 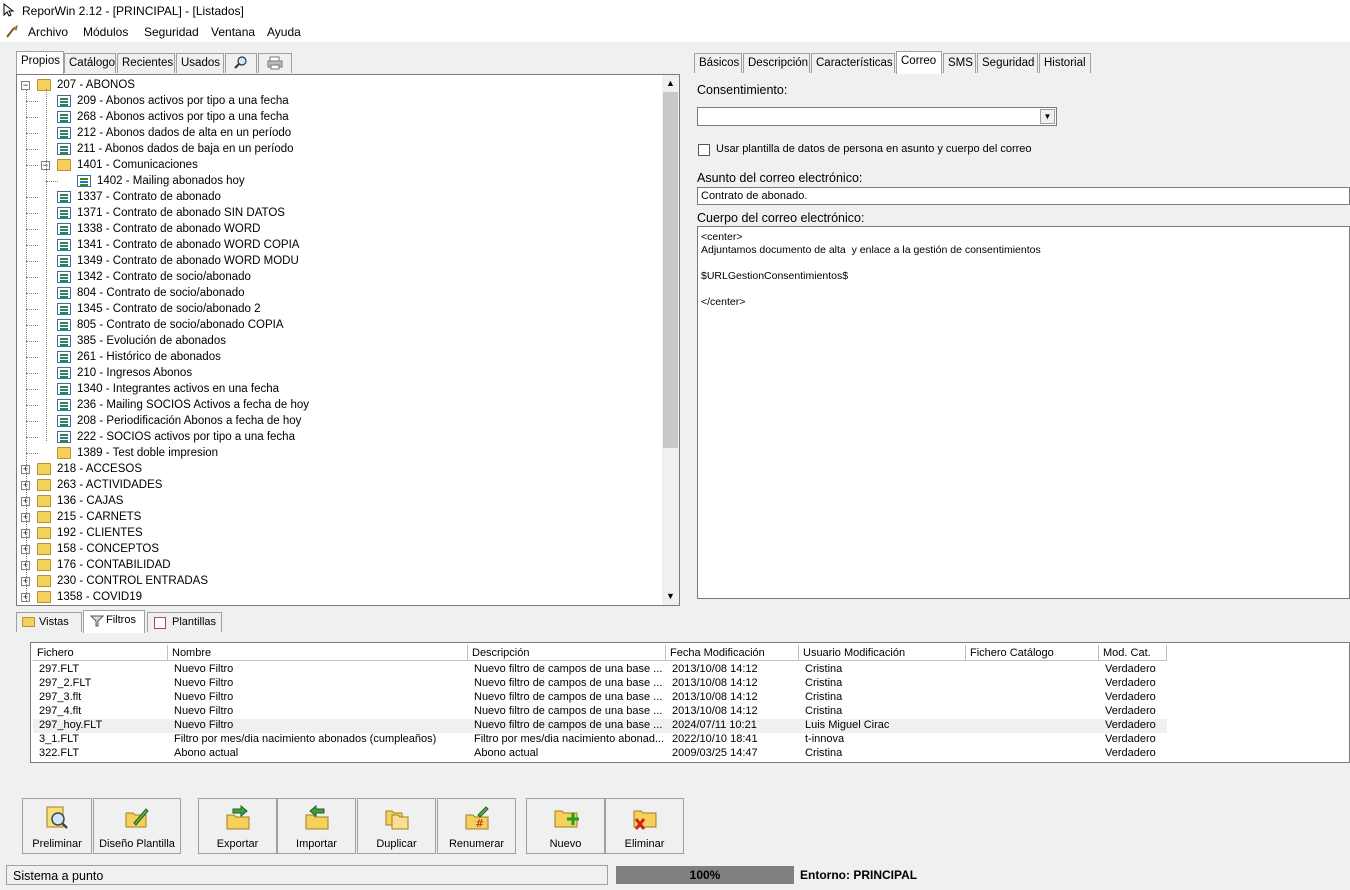 I want to click on scroll-up-arrow: ▲, so click(x=670, y=83).